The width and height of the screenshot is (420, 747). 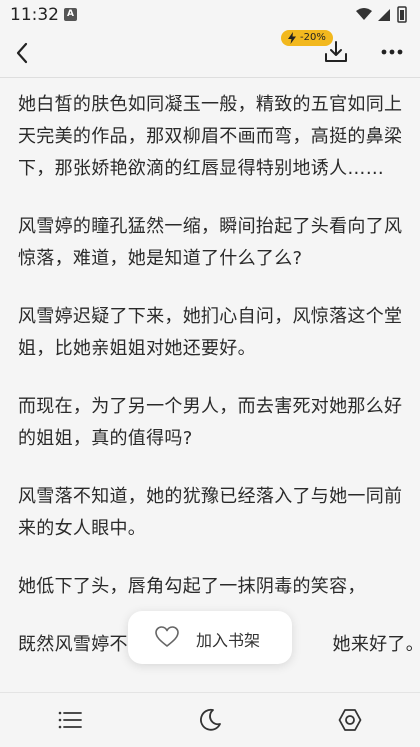 I want to click on paragraph: 风雪婷的瞳孔猛然一缩，瞬间抬起了头看向了风惊落，难道，她是知道了什么了么?, so click(x=210, y=242).